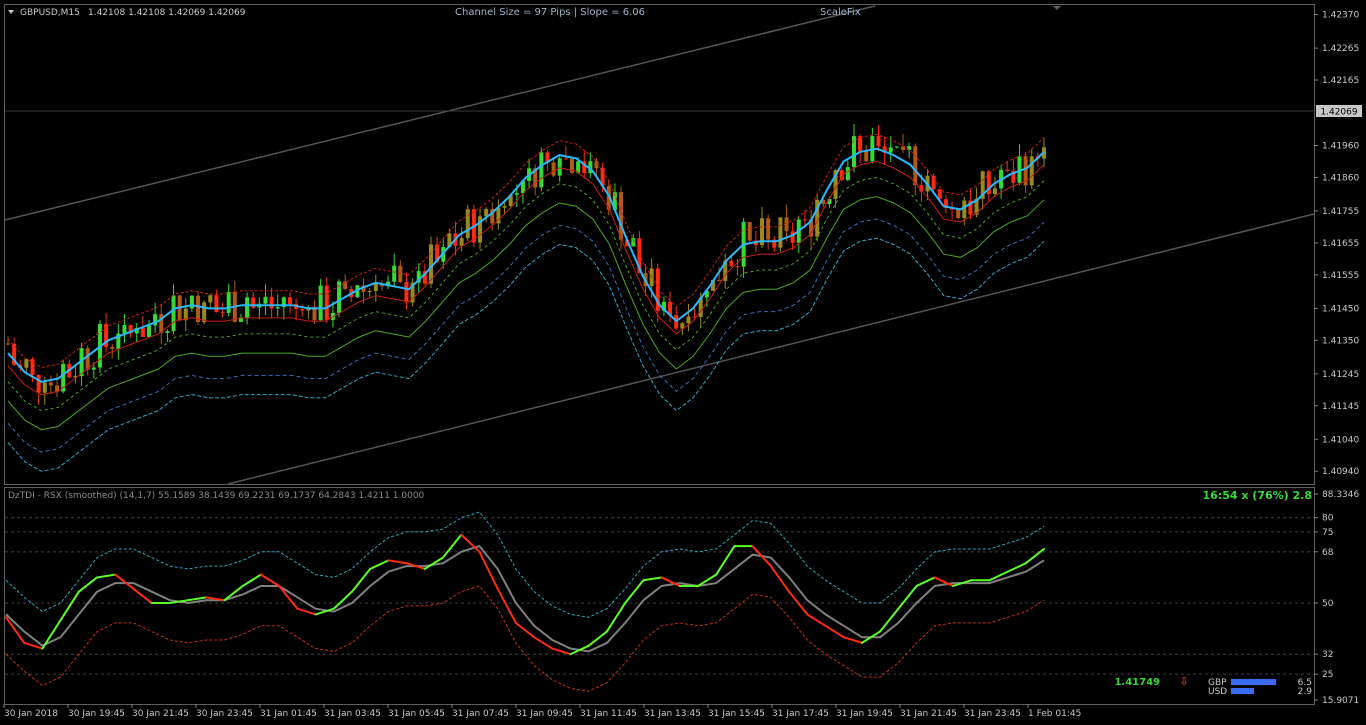  What do you see at coordinates (160, 714) in the screenshot?
I see `time-tick-label: 30 Jan 21:45` at bounding box center [160, 714].